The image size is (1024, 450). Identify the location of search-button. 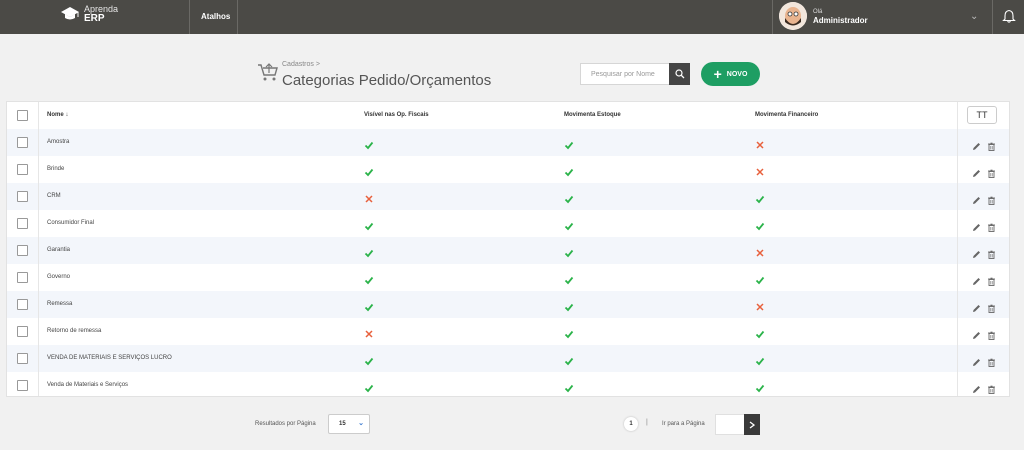
(679, 74).